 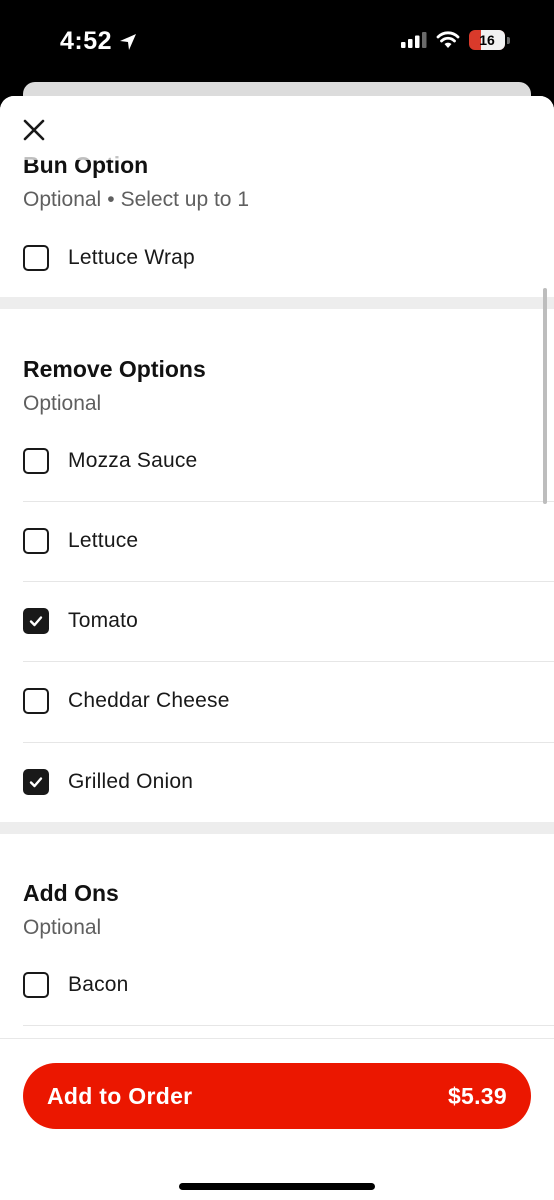 I want to click on close-icon, so click(x=34, y=130).